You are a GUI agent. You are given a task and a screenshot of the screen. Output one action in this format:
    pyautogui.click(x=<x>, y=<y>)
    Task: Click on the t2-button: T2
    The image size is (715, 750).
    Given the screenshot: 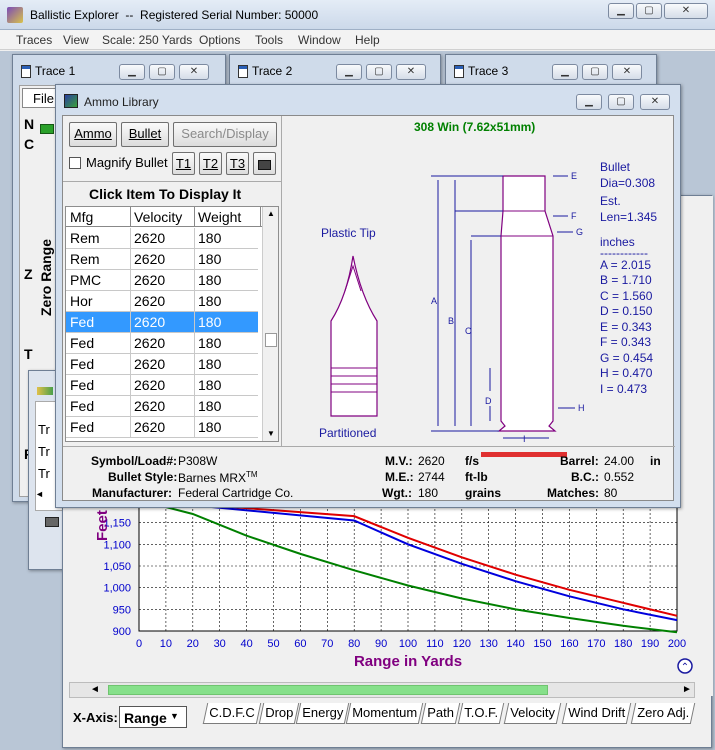 What is the action you would take?
    pyautogui.click(x=210, y=163)
    